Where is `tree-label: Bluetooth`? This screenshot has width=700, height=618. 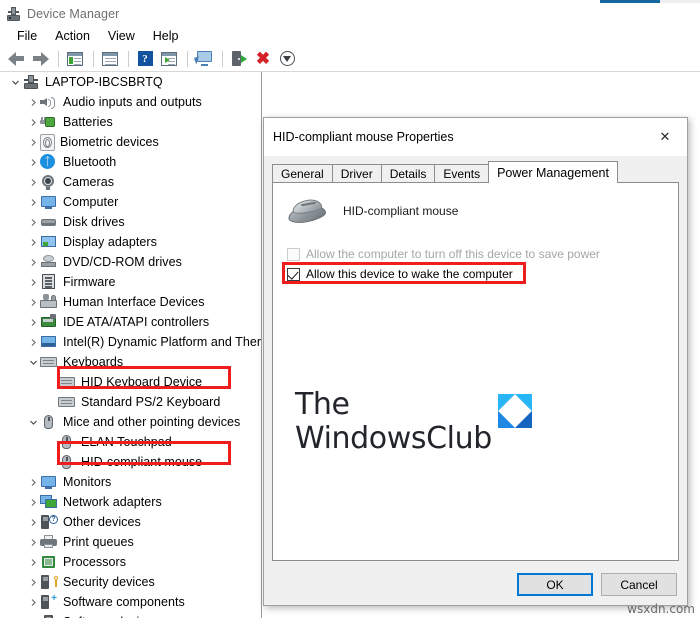
tree-label: Bluetooth is located at coordinates (90, 162).